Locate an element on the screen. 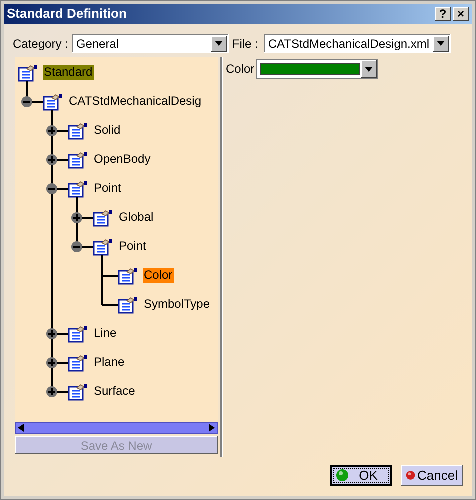 Image resolution: width=476 pixels, height=500 pixels. category-dropdown: General is located at coordinates (151, 43).